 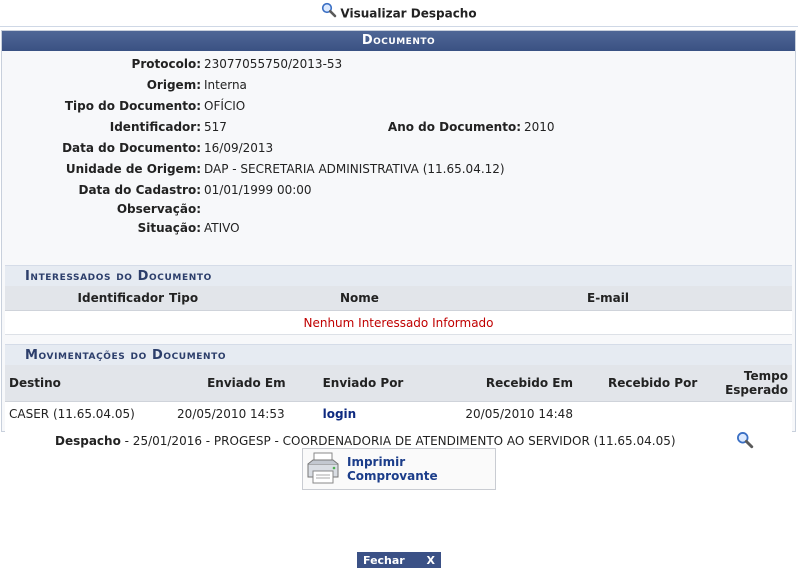 I want to click on row-recebido-em: 20/05/2010 14:48, so click(x=510, y=413).